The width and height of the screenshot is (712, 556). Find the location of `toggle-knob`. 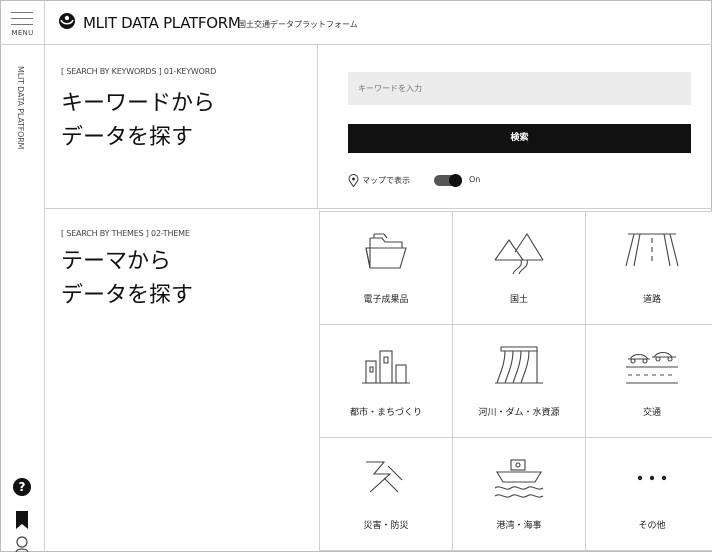

toggle-knob is located at coordinates (455, 180).